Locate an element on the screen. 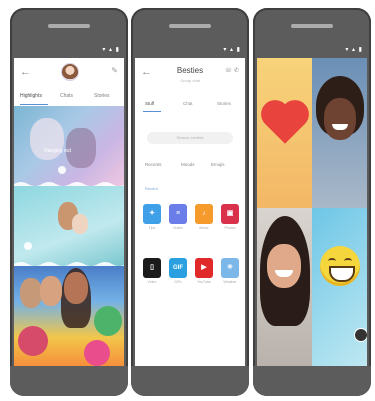 This screenshot has height=401, width=375. profile-header: ← ✎ is located at coordinates (69, 73).